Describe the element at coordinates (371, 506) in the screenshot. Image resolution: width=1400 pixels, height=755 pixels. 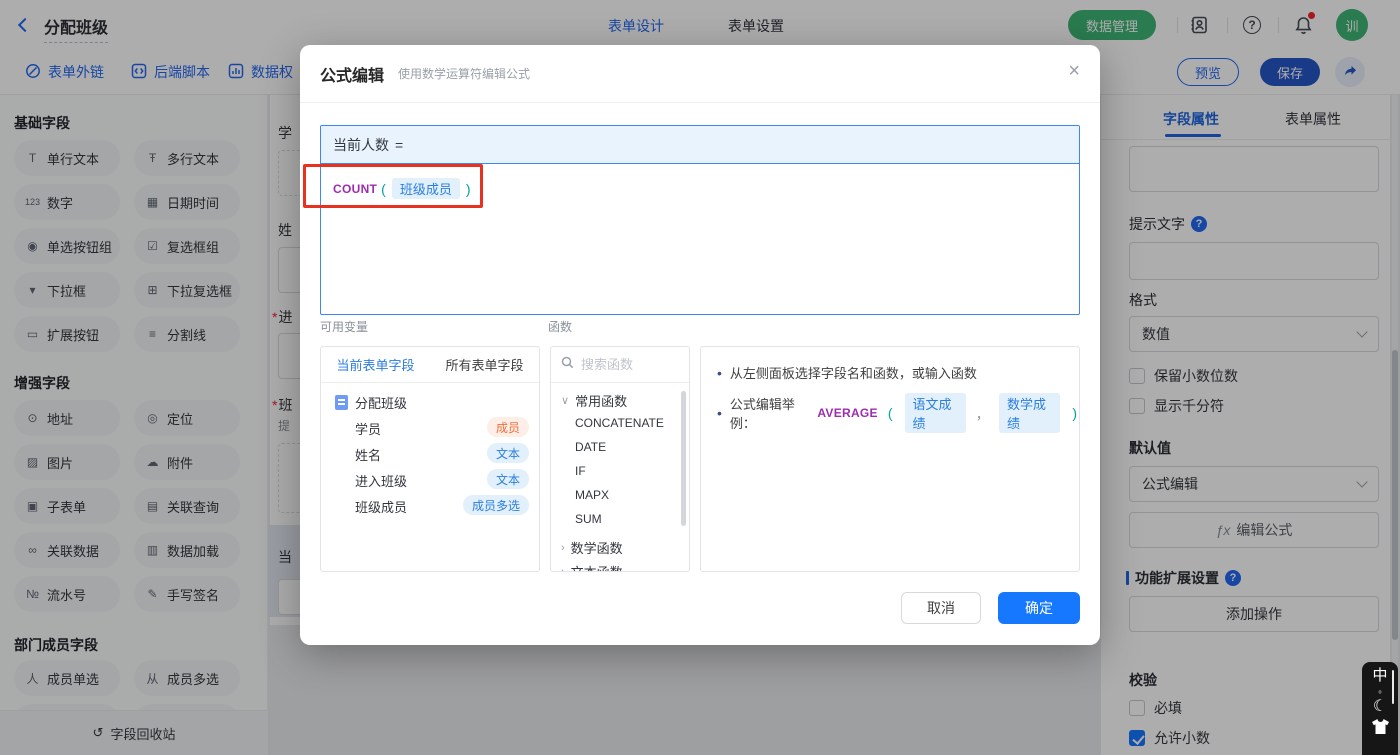
I see `variable-row: 班级成员` at that location.